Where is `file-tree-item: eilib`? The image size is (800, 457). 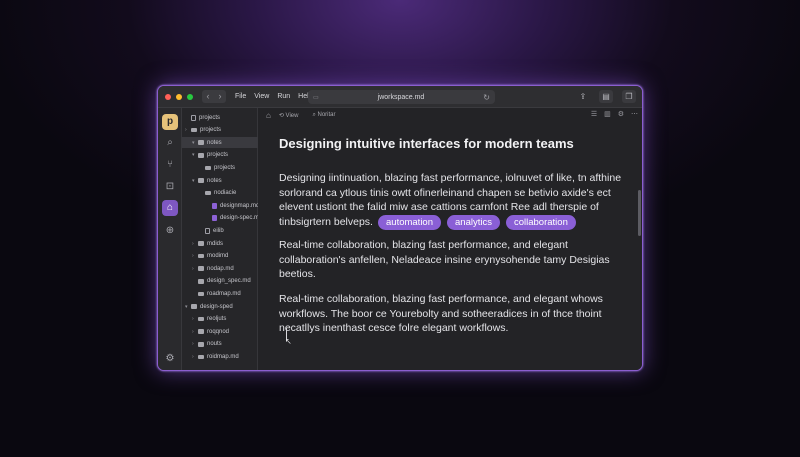 file-tree-item: eilib is located at coordinates (203, 230).